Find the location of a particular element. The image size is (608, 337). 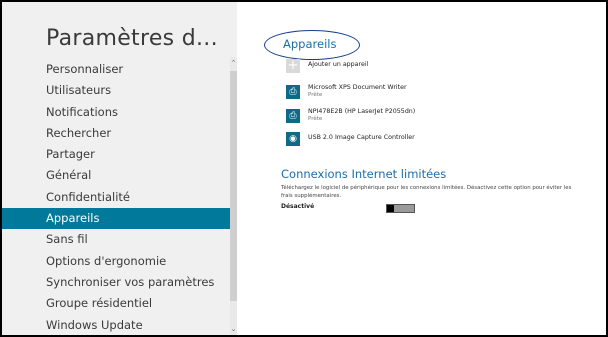

device-name: Microsoft XPS Document Writer is located at coordinates (357, 87).